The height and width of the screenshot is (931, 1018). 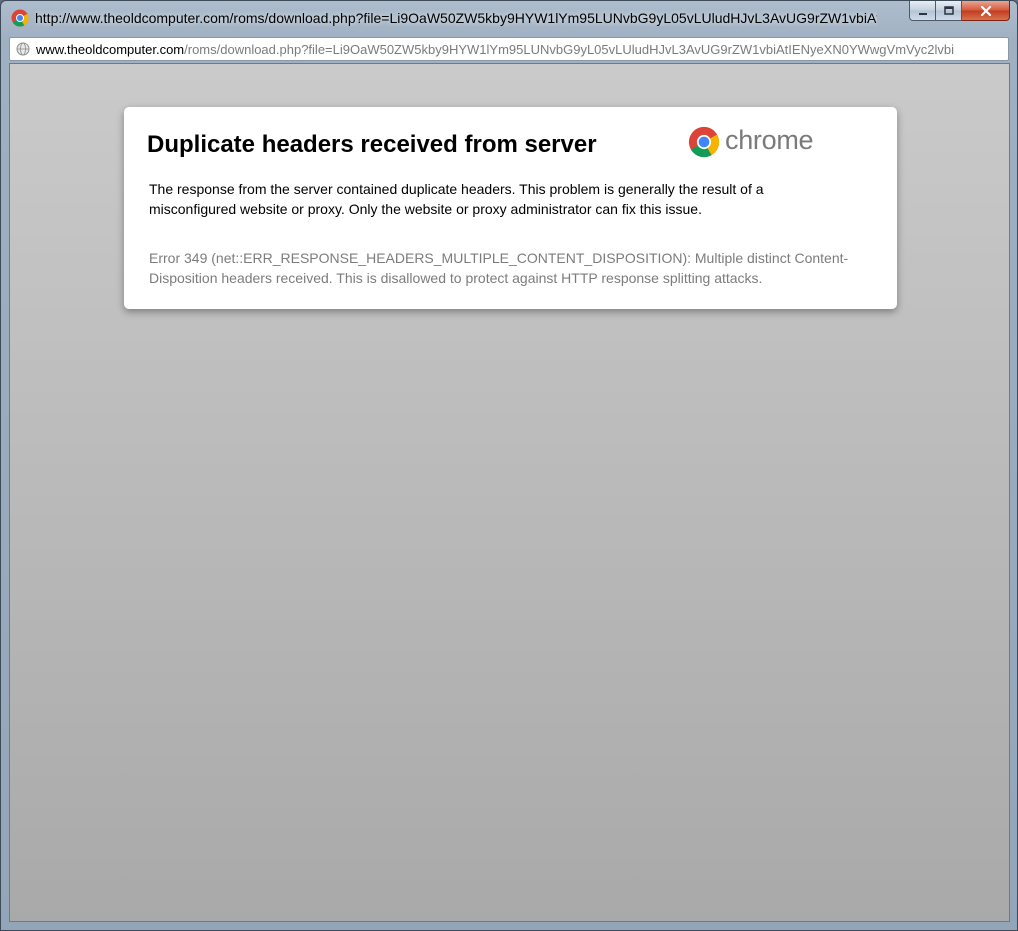 I want to click on close-button, so click(x=986, y=11).